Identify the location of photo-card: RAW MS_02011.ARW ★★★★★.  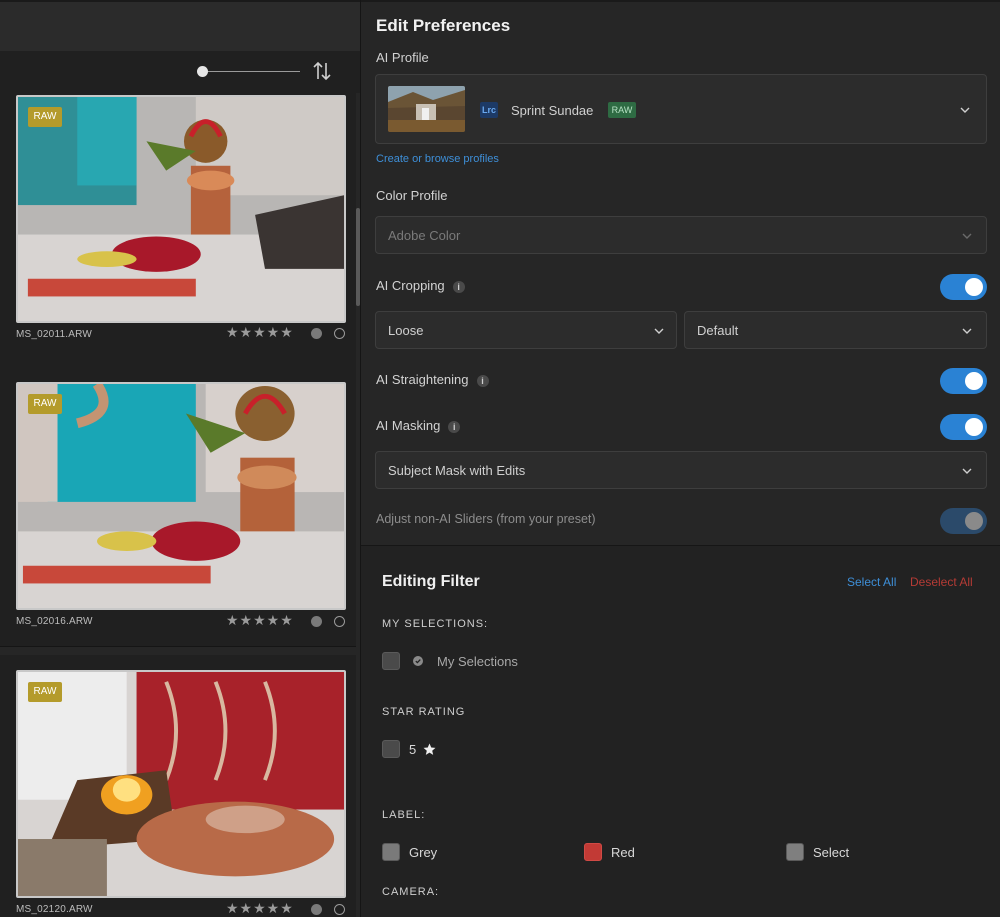
(178, 233).